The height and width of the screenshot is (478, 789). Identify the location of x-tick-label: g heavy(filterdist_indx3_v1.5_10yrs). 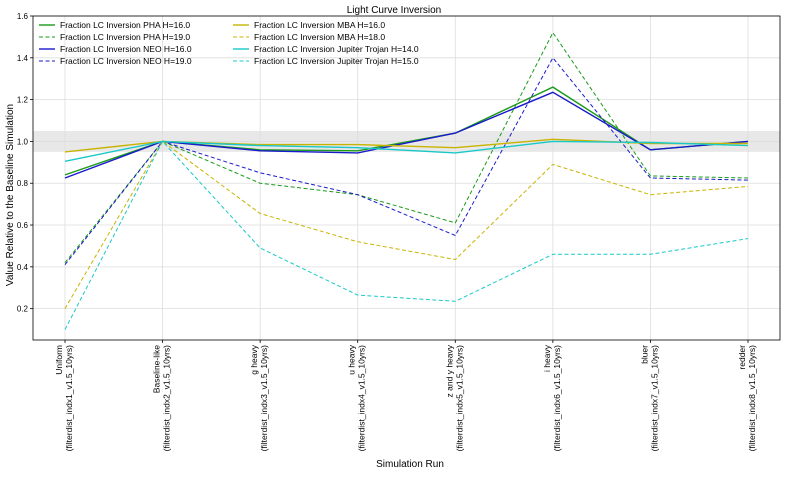
(259, 397).